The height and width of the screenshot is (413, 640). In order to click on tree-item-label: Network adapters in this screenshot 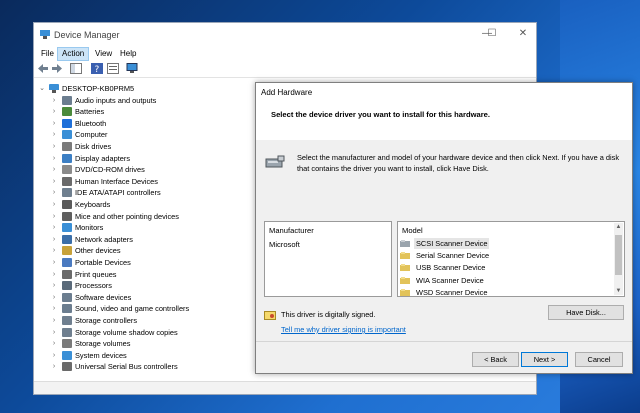, I will do `click(104, 239)`.